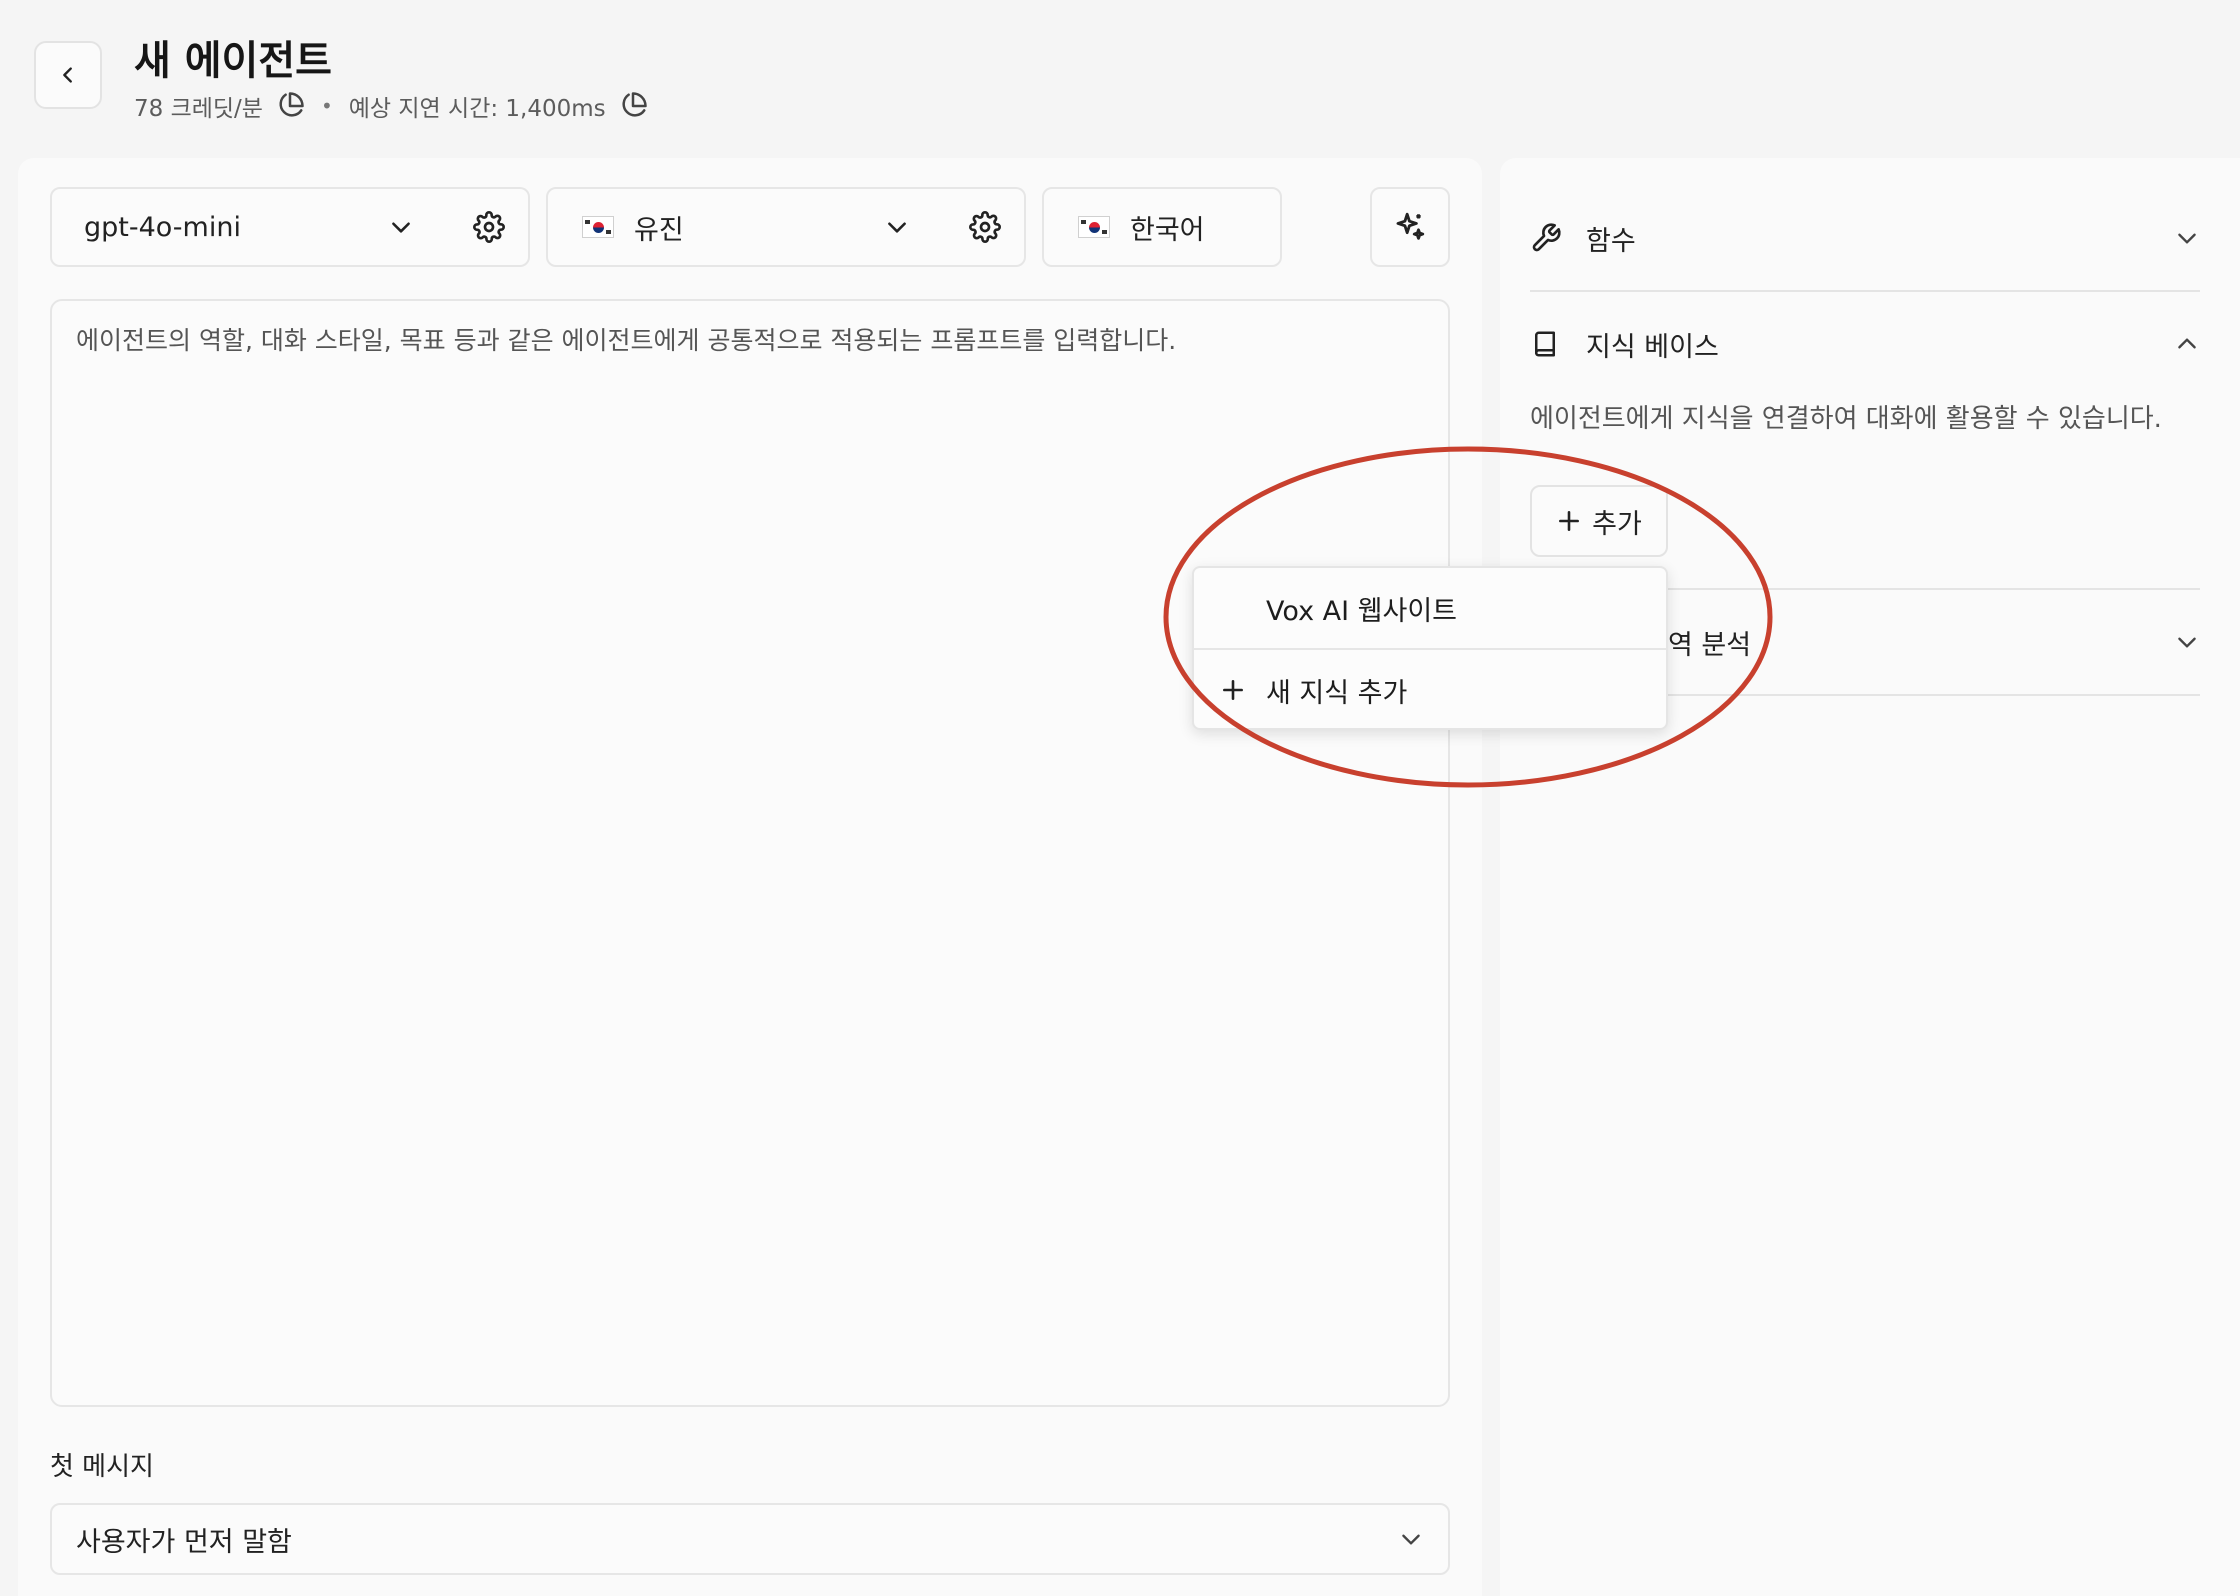  What do you see at coordinates (1546, 237) in the screenshot?
I see `wrench-icon` at bounding box center [1546, 237].